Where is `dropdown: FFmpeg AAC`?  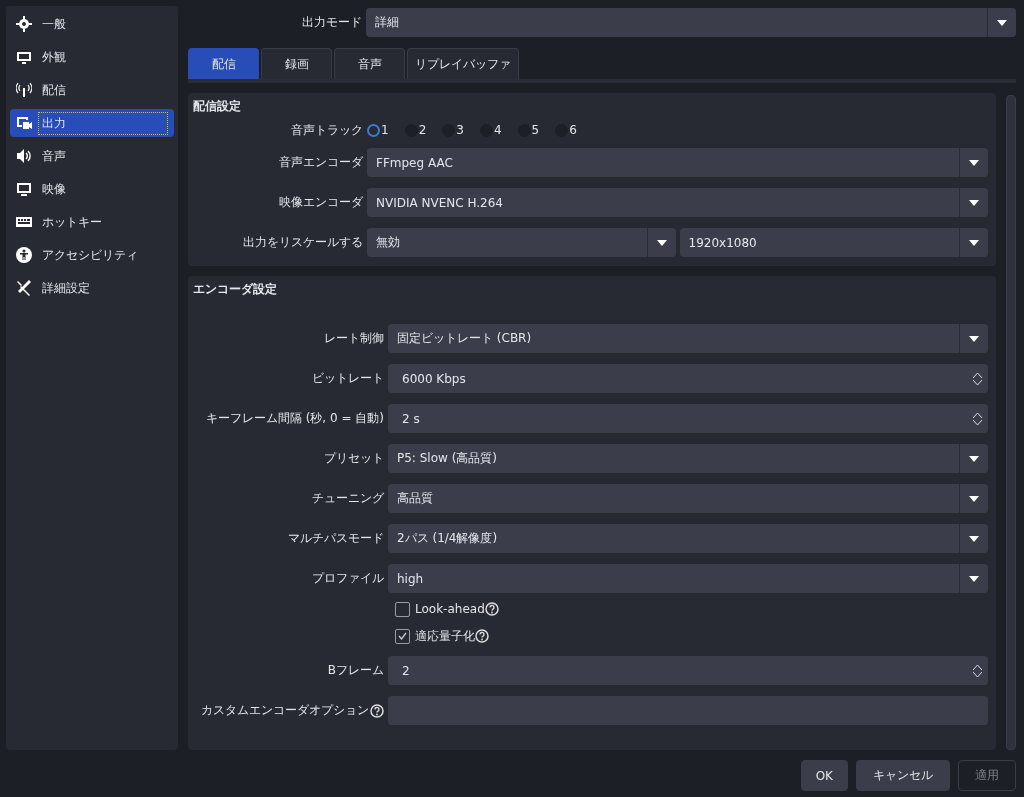
dropdown: FFmpeg AAC is located at coordinates (677, 162).